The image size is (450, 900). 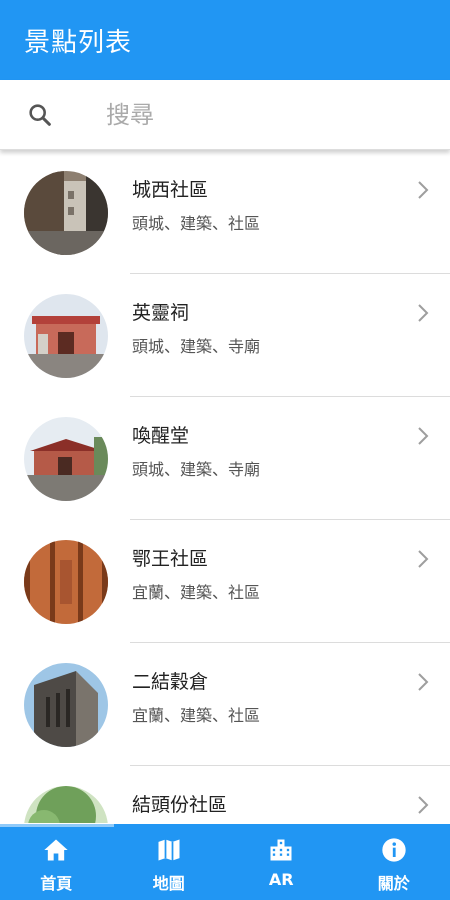 I want to click on list-item: 喚醒堂 頭城、建築、寺廟, so click(x=225, y=458).